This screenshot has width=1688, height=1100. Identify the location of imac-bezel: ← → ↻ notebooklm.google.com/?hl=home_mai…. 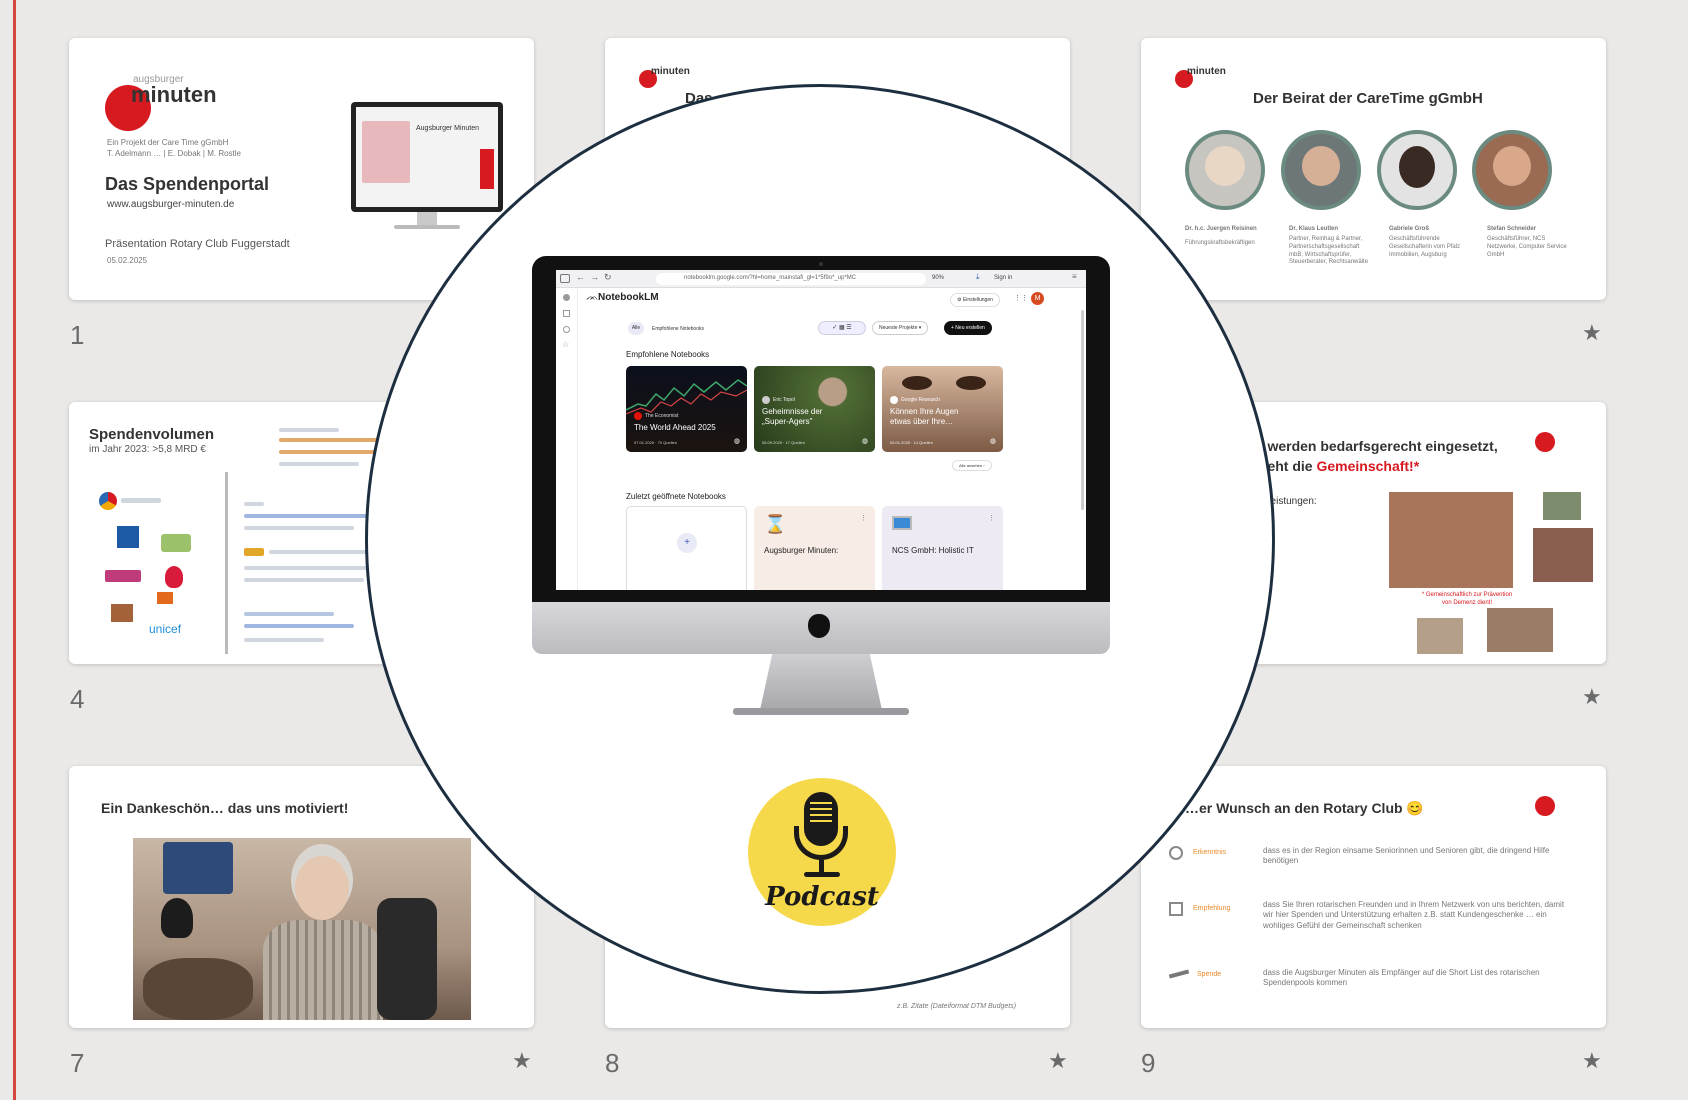
(821, 429).